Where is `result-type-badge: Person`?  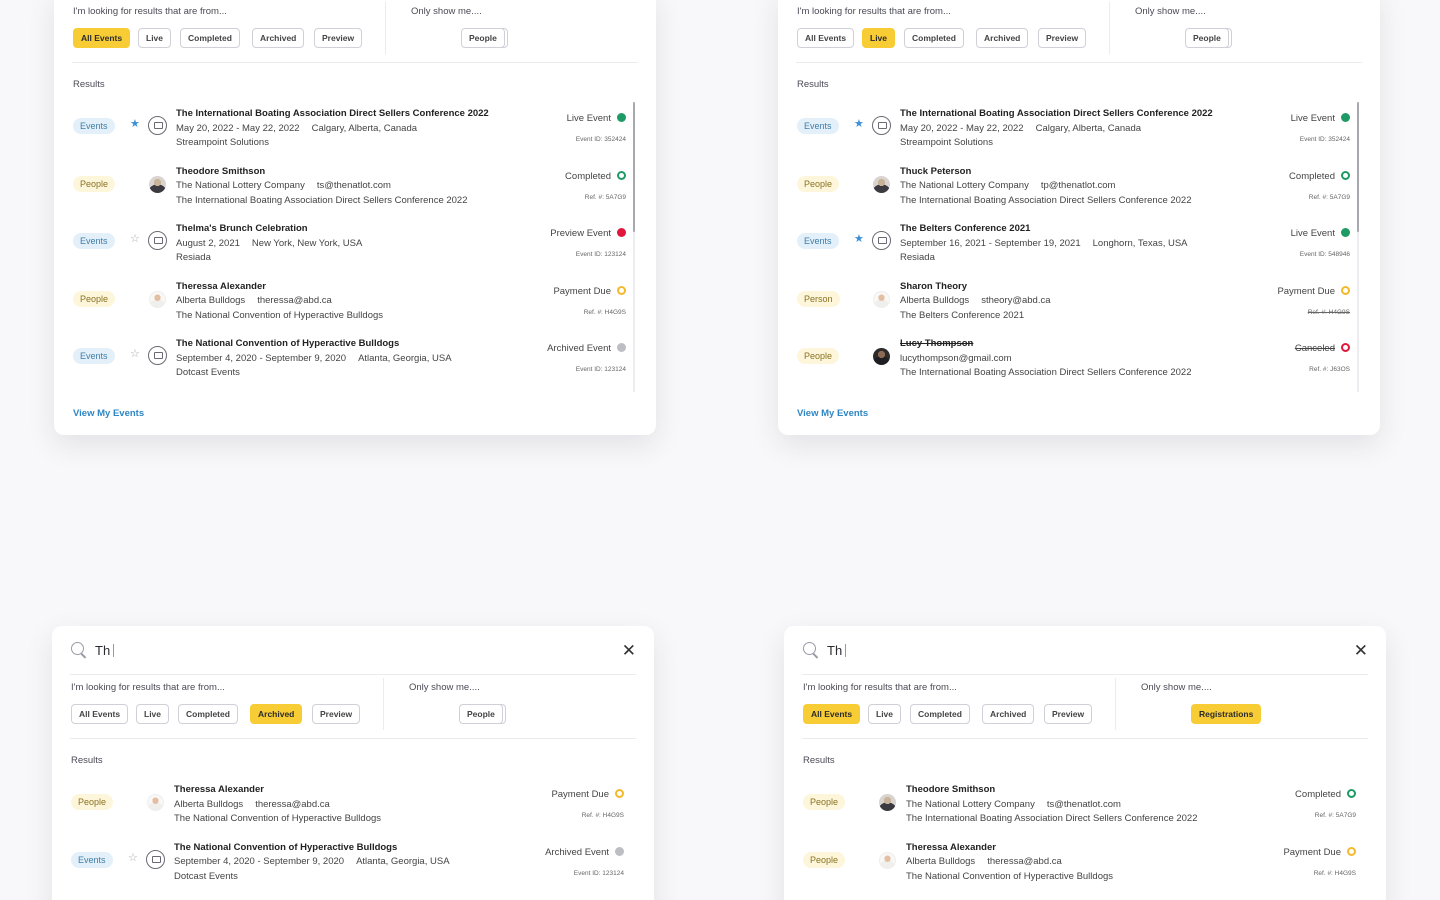 result-type-badge: Person is located at coordinates (818, 298).